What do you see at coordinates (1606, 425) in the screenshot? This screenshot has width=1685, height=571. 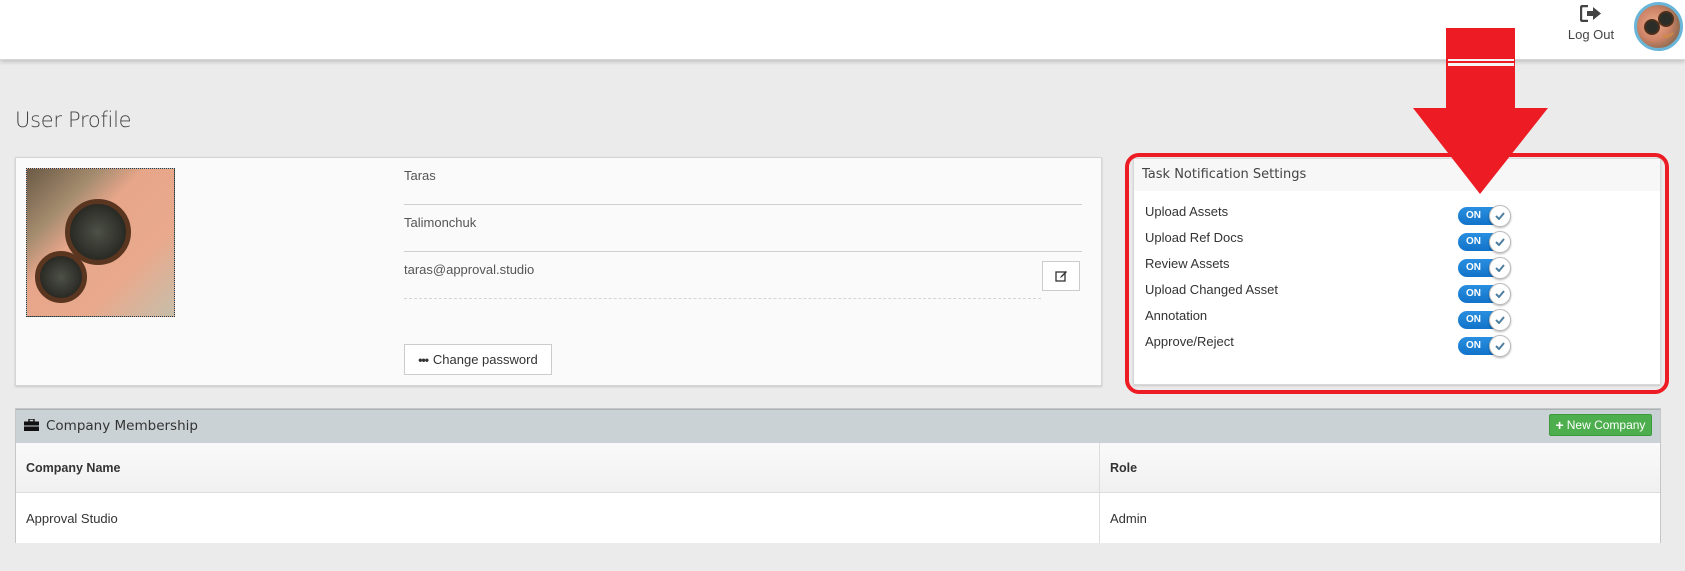 I see `new-company-label: New Company` at bounding box center [1606, 425].